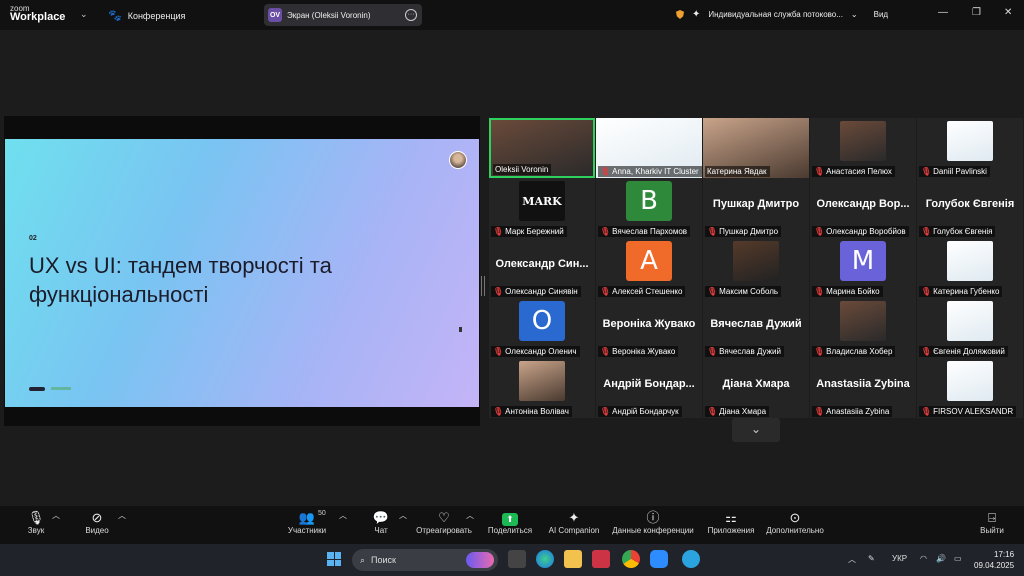  I want to click on participant-name-label: 🎙 Пушкар Дмитро, so click(743, 231).